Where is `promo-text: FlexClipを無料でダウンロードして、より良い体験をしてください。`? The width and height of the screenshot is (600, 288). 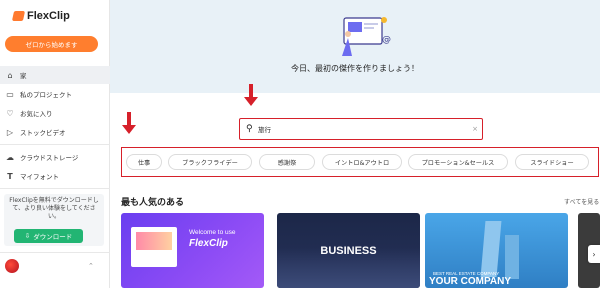
promo-text: FlexClipを無料でダウンロードして、より良い体験をしてください。 is located at coordinates (54, 208).